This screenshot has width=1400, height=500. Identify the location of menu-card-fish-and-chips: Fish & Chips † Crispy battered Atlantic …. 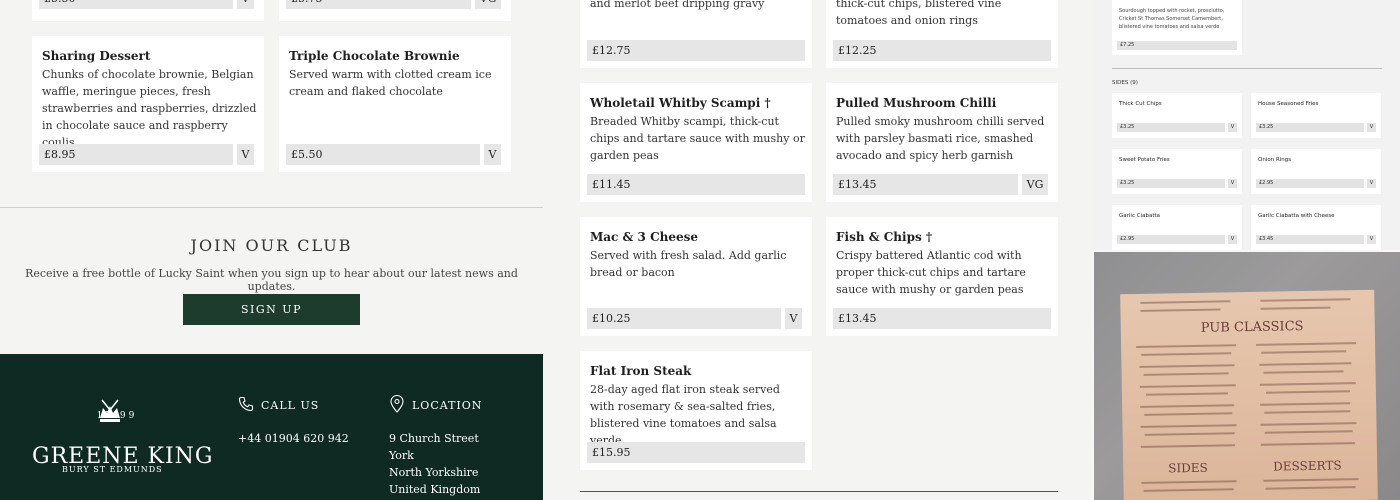
(942, 276).